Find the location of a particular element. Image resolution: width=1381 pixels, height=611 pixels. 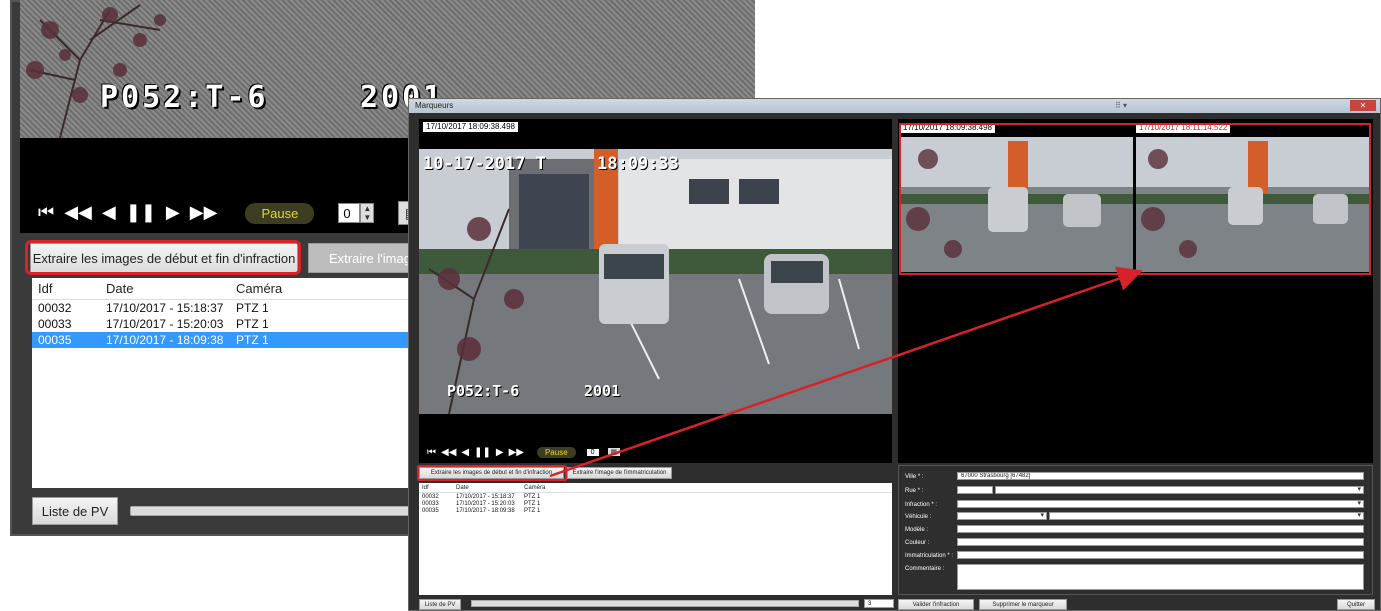

video-osd-year: 2001 is located at coordinates (602, 391).